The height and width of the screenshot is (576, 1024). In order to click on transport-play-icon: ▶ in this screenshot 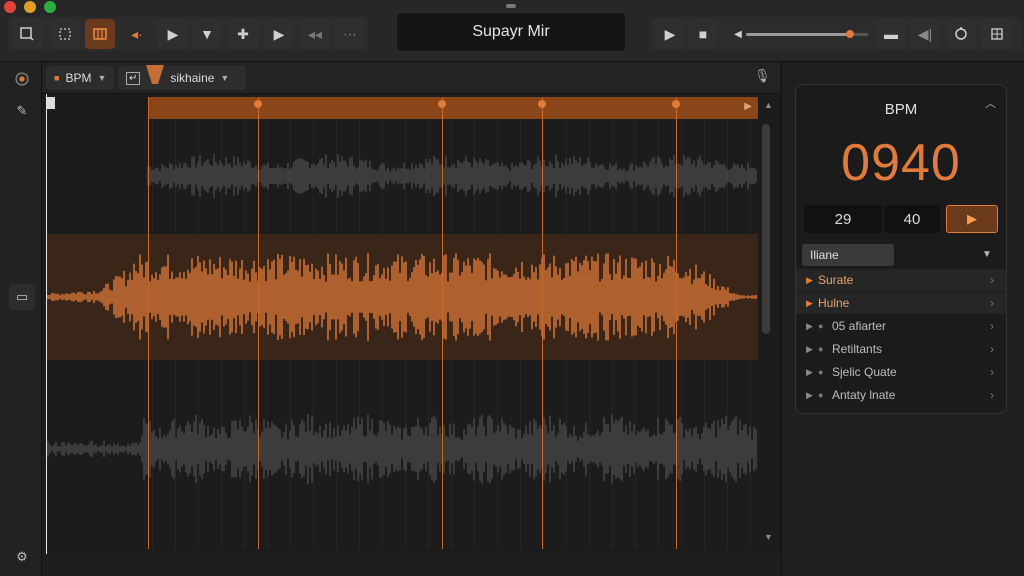, I will do `click(670, 34)`.